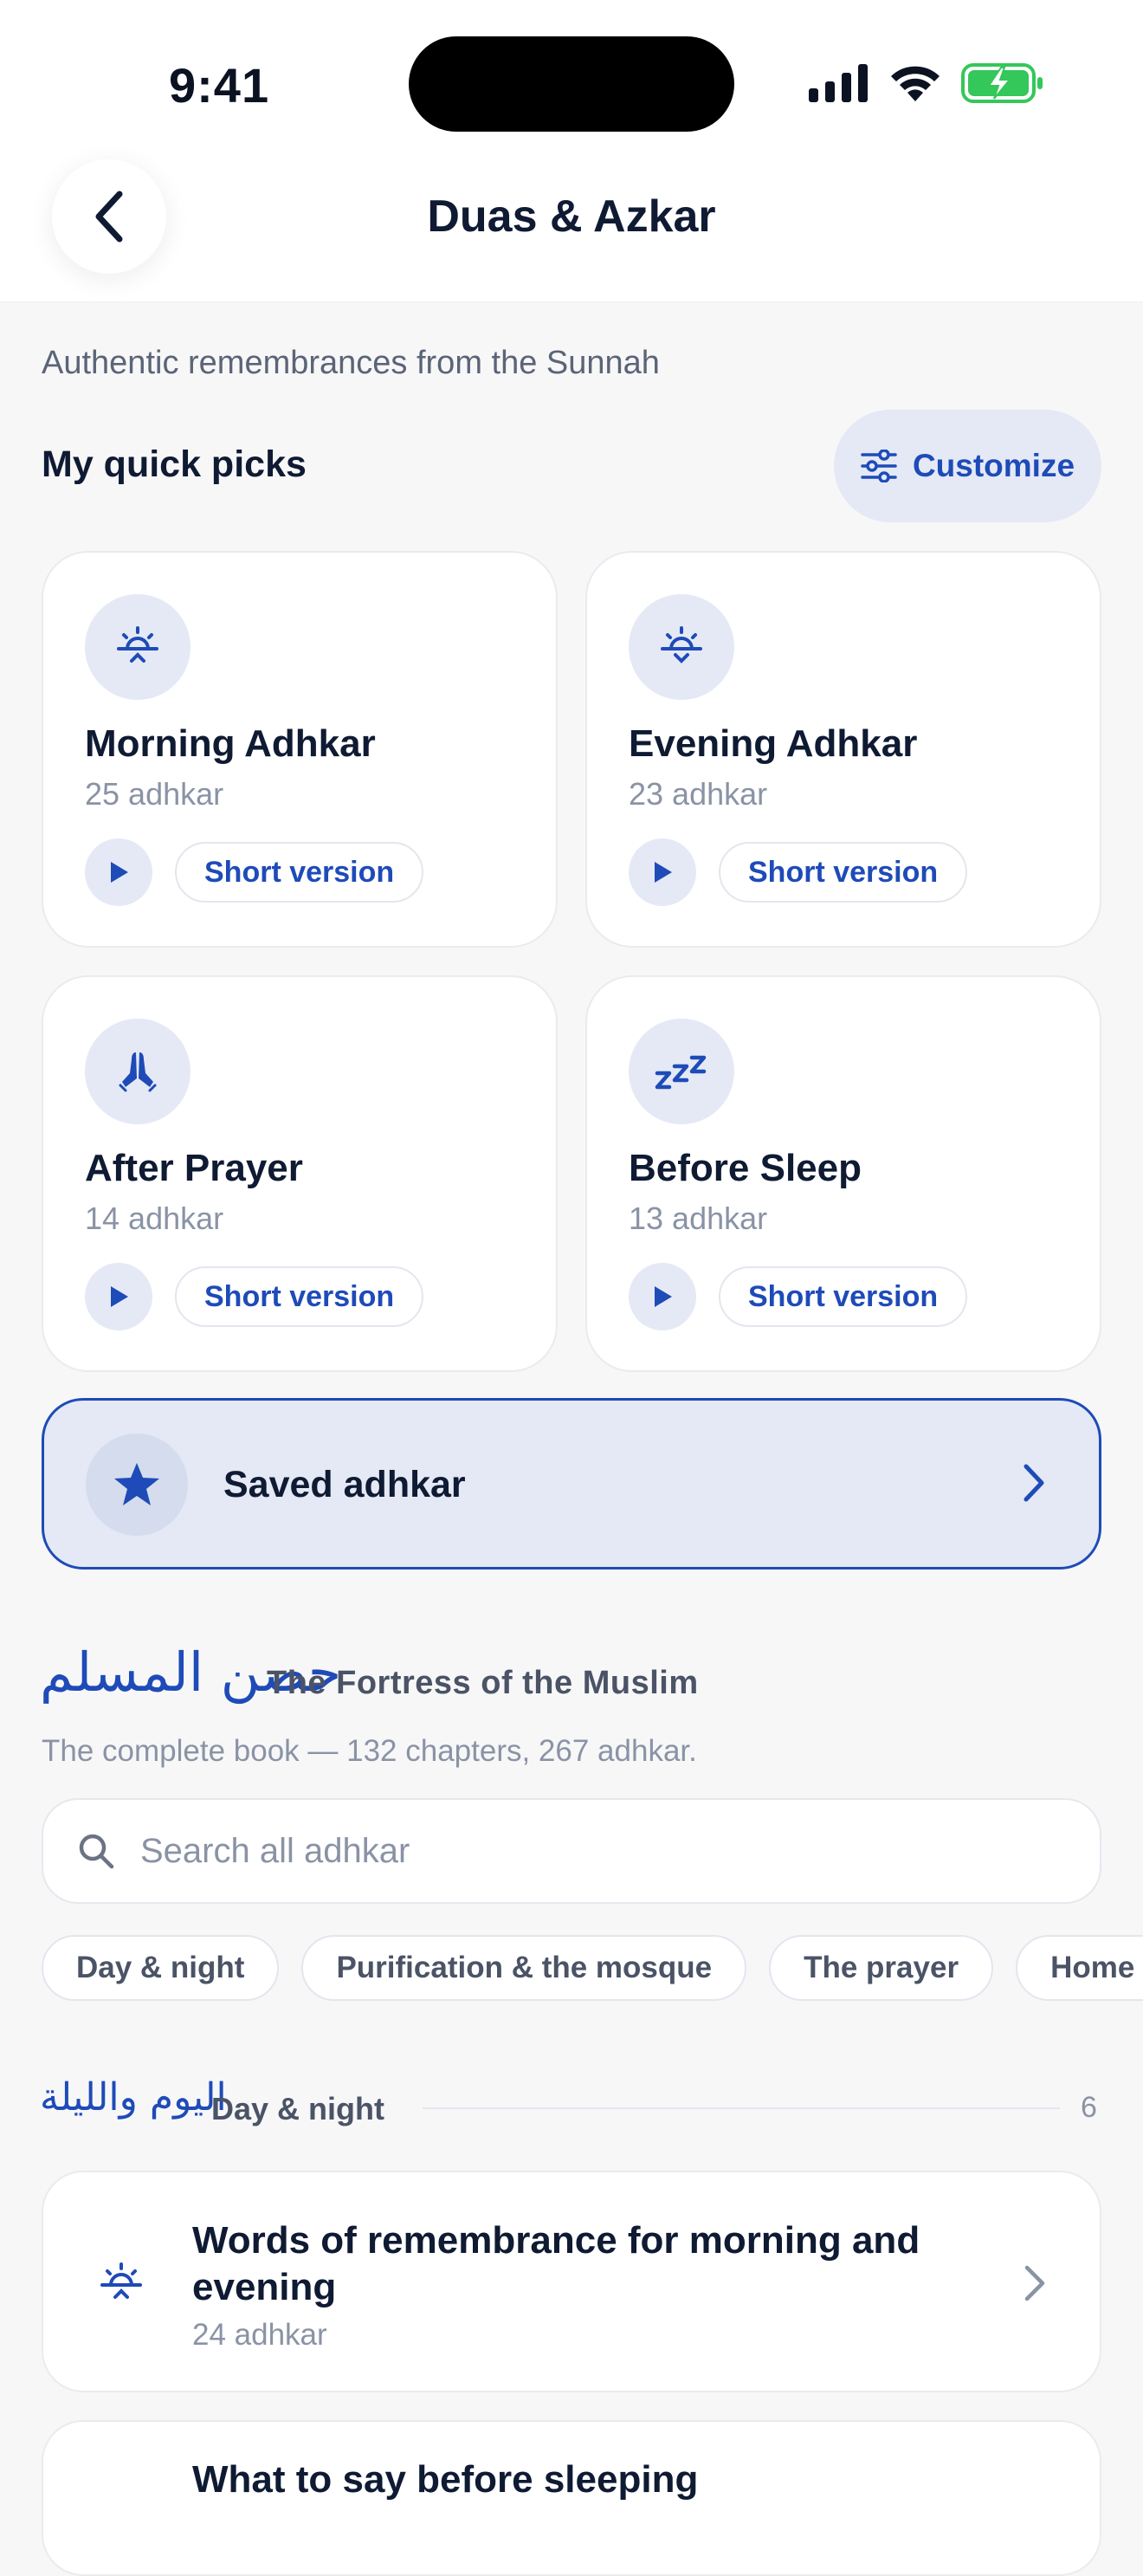 Image resolution: width=1143 pixels, height=2576 pixels. What do you see at coordinates (774, 743) in the screenshot?
I see `card-title: Evening Adhkar` at bounding box center [774, 743].